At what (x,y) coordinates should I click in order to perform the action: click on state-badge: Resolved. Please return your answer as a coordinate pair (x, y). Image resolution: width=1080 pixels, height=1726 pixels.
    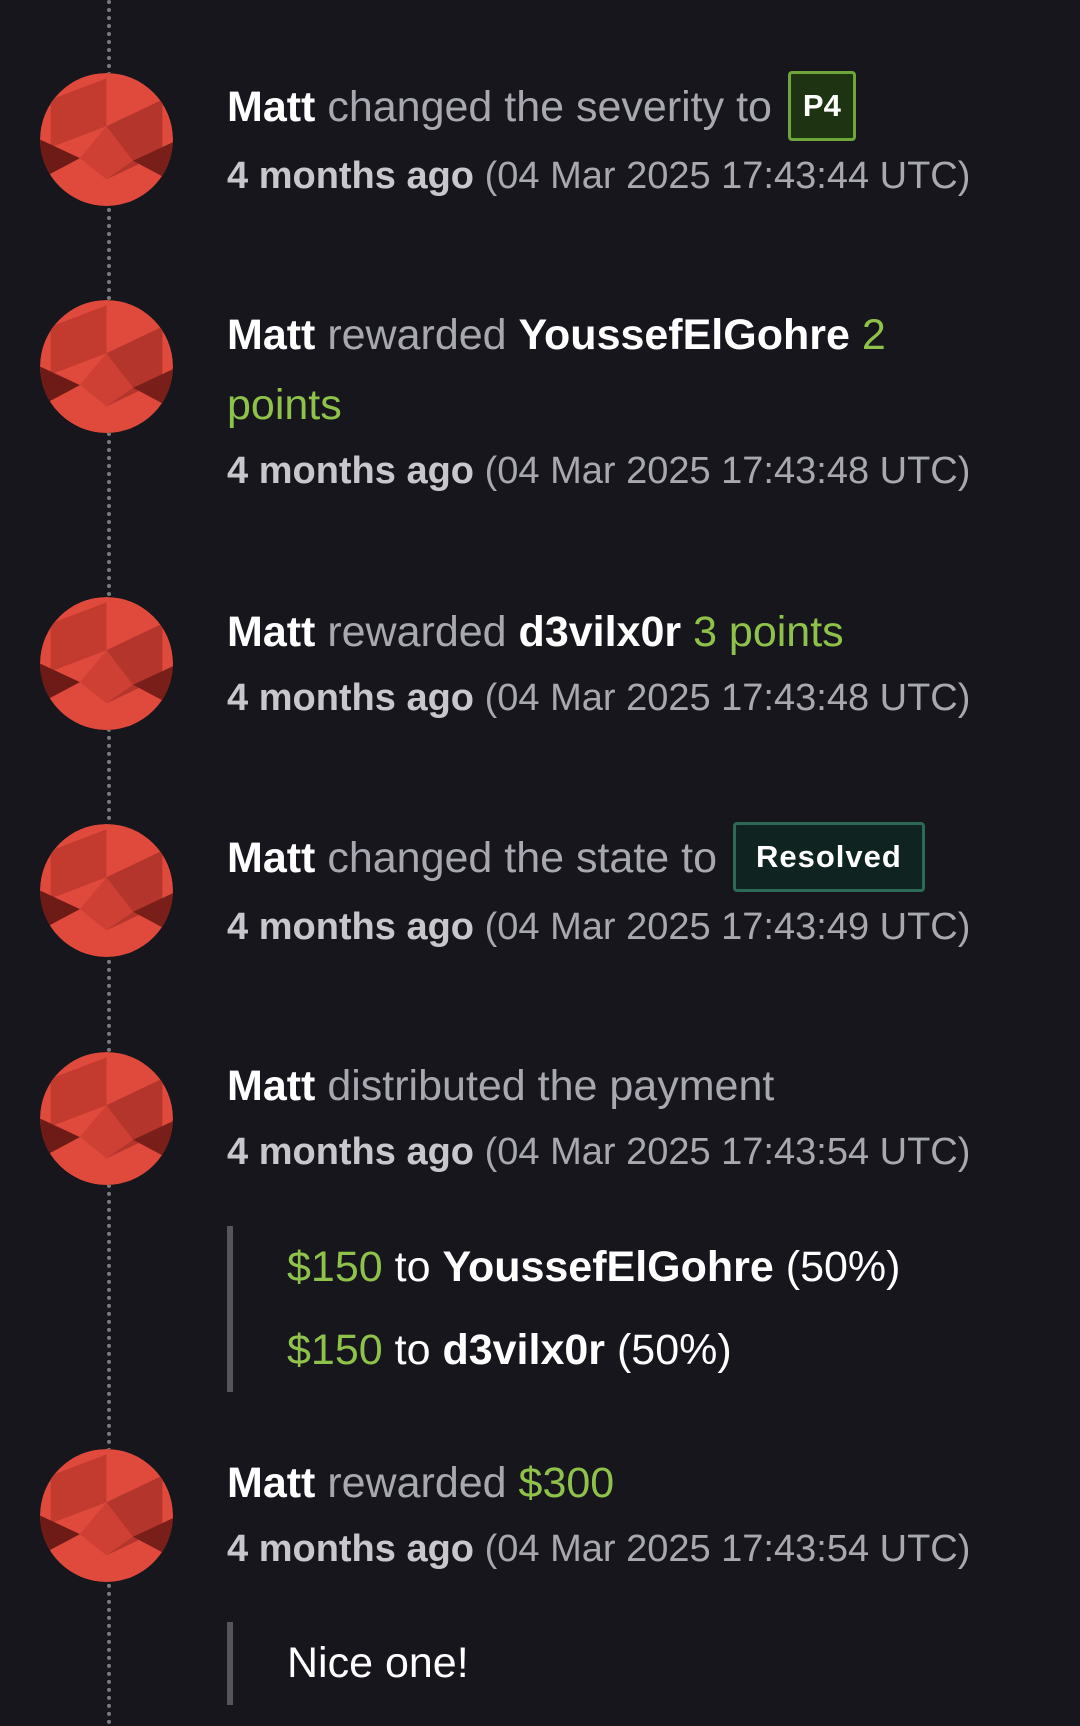
    Looking at the image, I should click on (828, 856).